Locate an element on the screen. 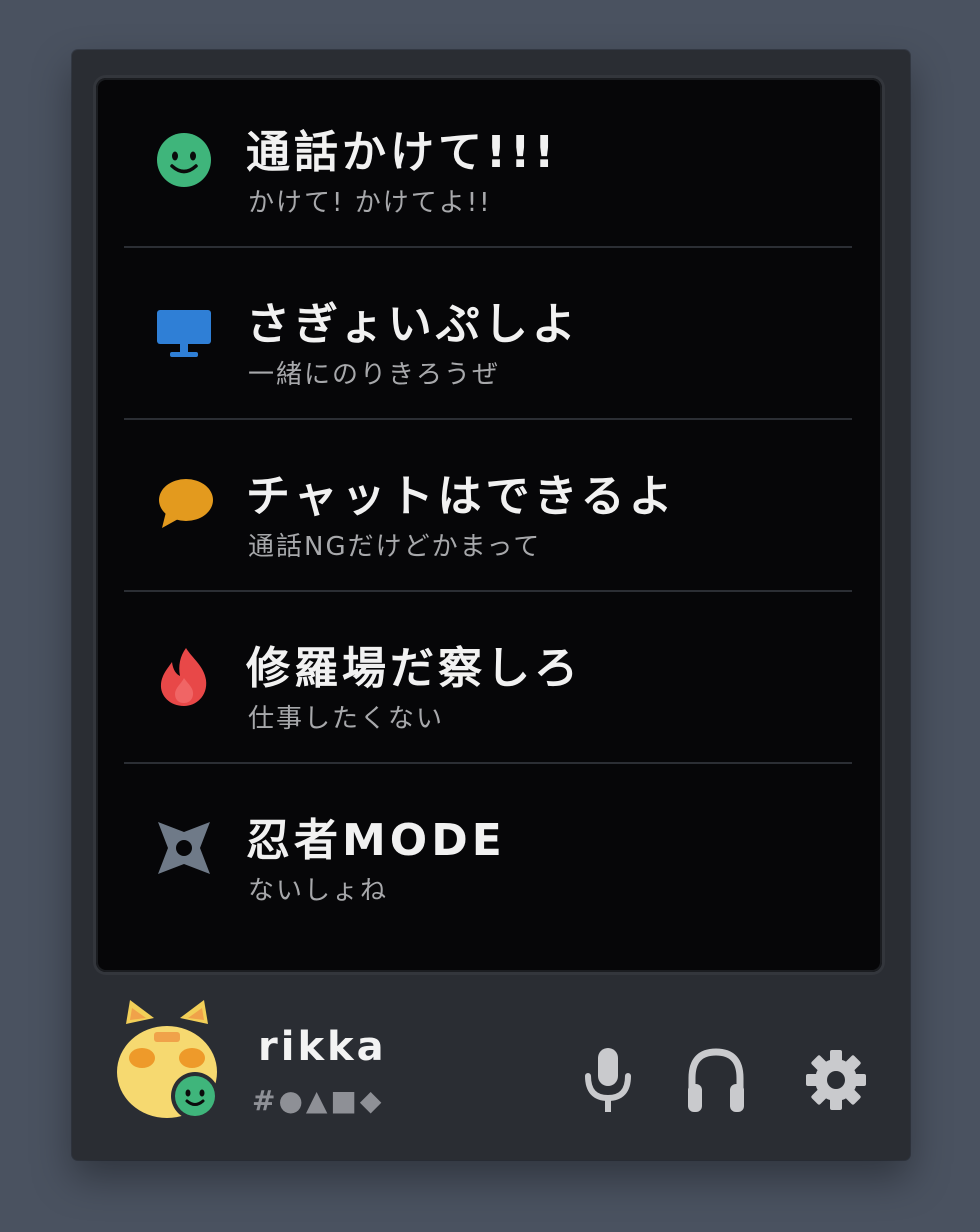  status-indicator is located at coordinates (195, 1096).